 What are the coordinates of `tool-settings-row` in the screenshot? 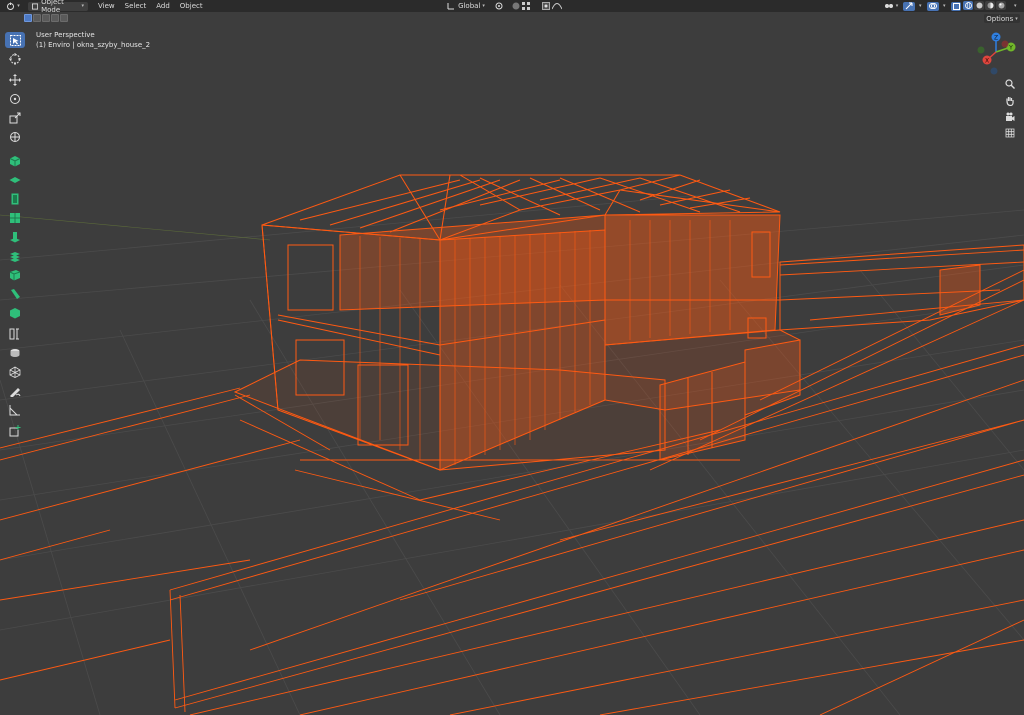 It's located at (512, 18).